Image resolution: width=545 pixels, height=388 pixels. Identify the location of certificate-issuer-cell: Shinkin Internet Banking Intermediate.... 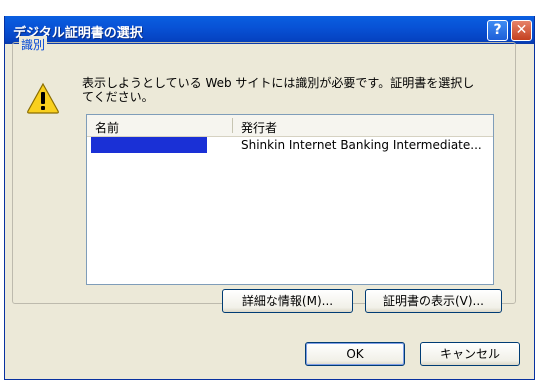
(361, 145).